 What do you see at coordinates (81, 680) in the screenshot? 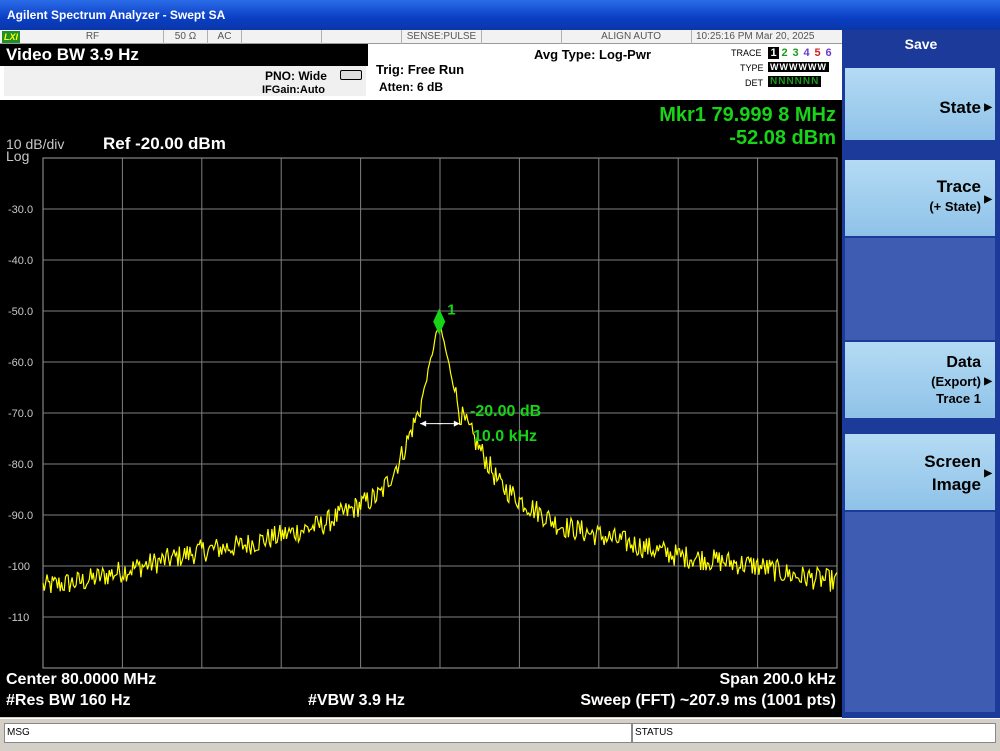
I see `center-frequency: Center 80.0000 MHz` at bounding box center [81, 680].